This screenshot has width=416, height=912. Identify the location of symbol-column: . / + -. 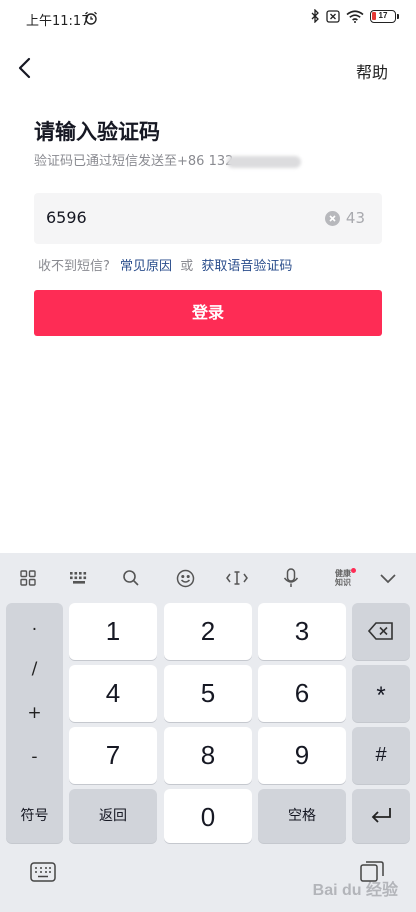
(34, 708).